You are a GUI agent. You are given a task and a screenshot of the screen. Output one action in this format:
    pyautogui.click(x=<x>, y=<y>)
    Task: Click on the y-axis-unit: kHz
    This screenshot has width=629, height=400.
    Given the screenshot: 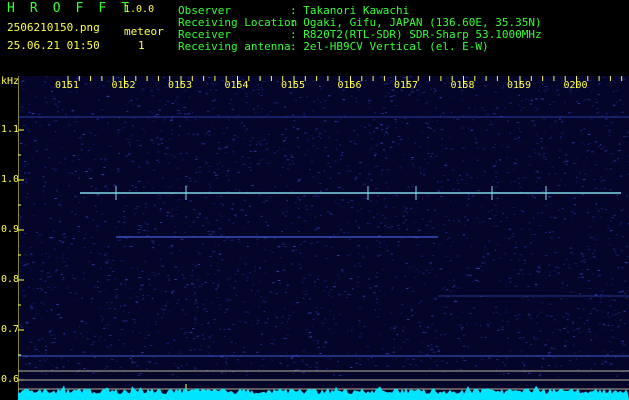 What is the action you would take?
    pyautogui.click(x=10, y=81)
    